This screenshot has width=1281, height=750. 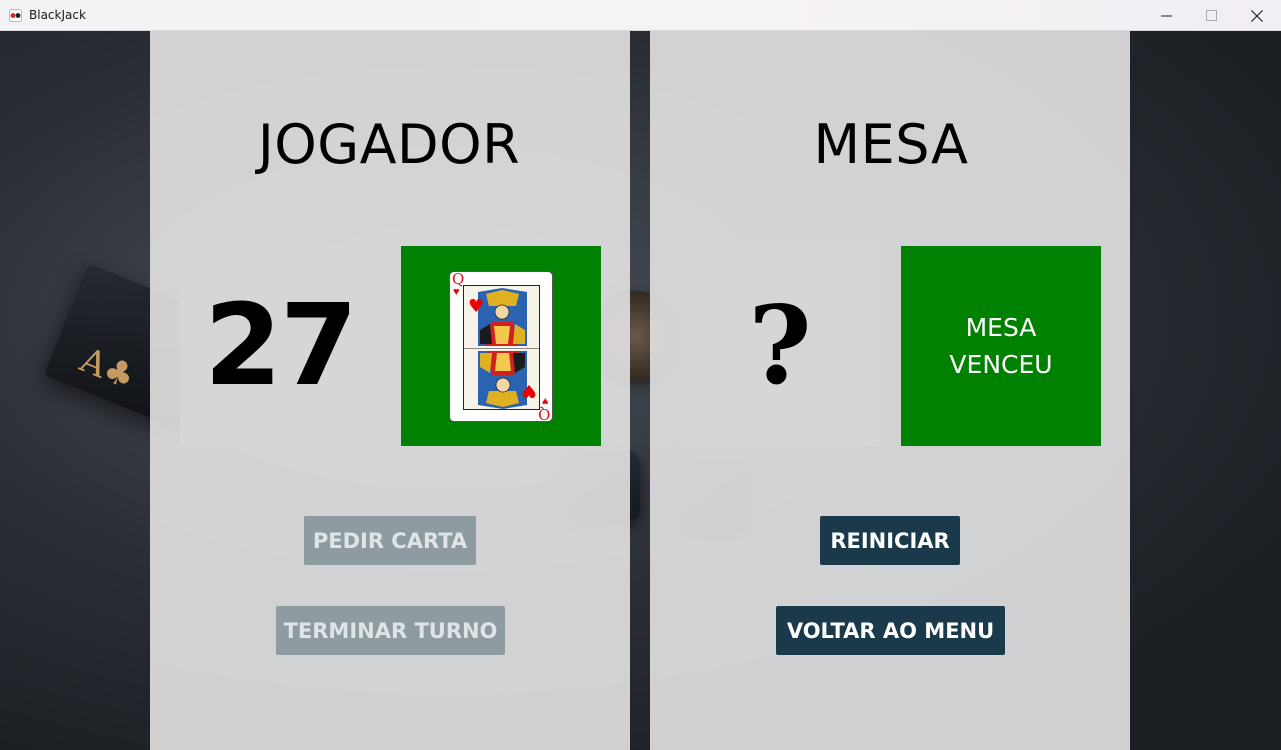 What do you see at coordinates (640, 15) in the screenshot?
I see `title-bar: BlackJack` at bounding box center [640, 15].